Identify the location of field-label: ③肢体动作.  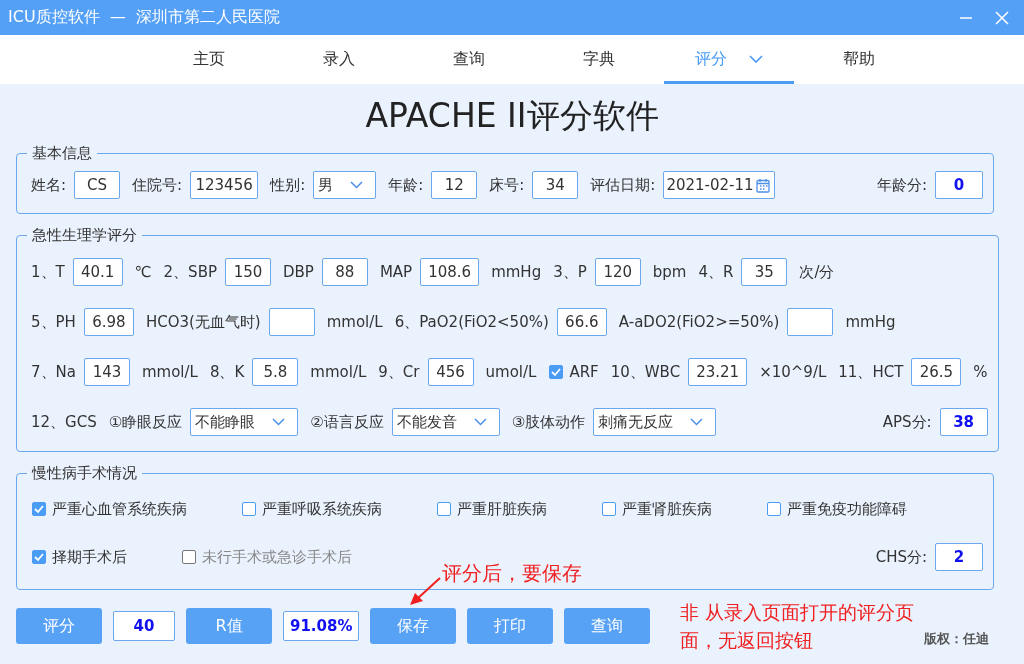
(548, 422).